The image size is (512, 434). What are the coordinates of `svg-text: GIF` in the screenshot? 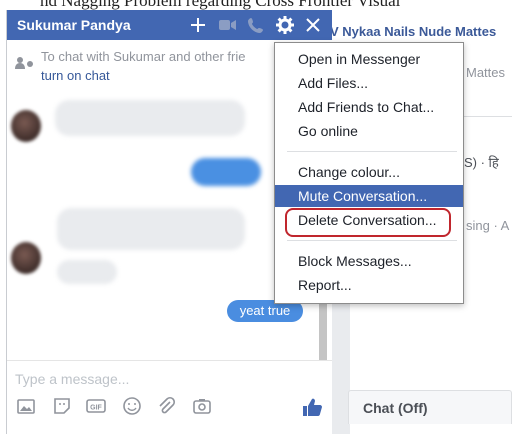 It's located at (96, 408).